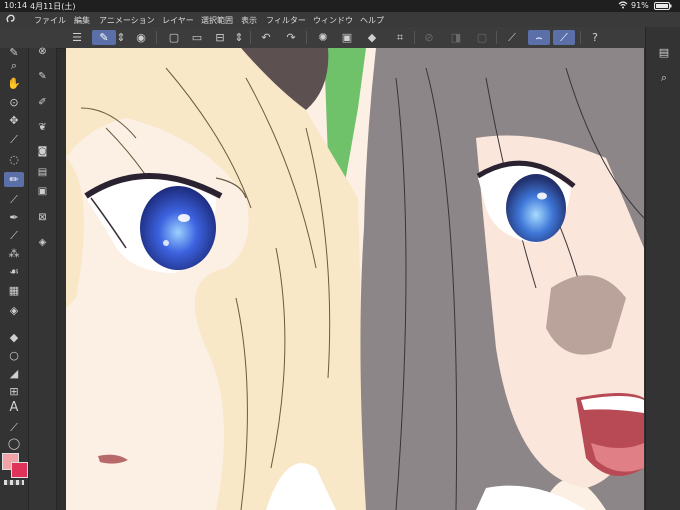 This screenshot has height=510, width=680. What do you see at coordinates (640, 5) in the screenshot?
I see `battery-percent: 91%` at bounding box center [640, 5].